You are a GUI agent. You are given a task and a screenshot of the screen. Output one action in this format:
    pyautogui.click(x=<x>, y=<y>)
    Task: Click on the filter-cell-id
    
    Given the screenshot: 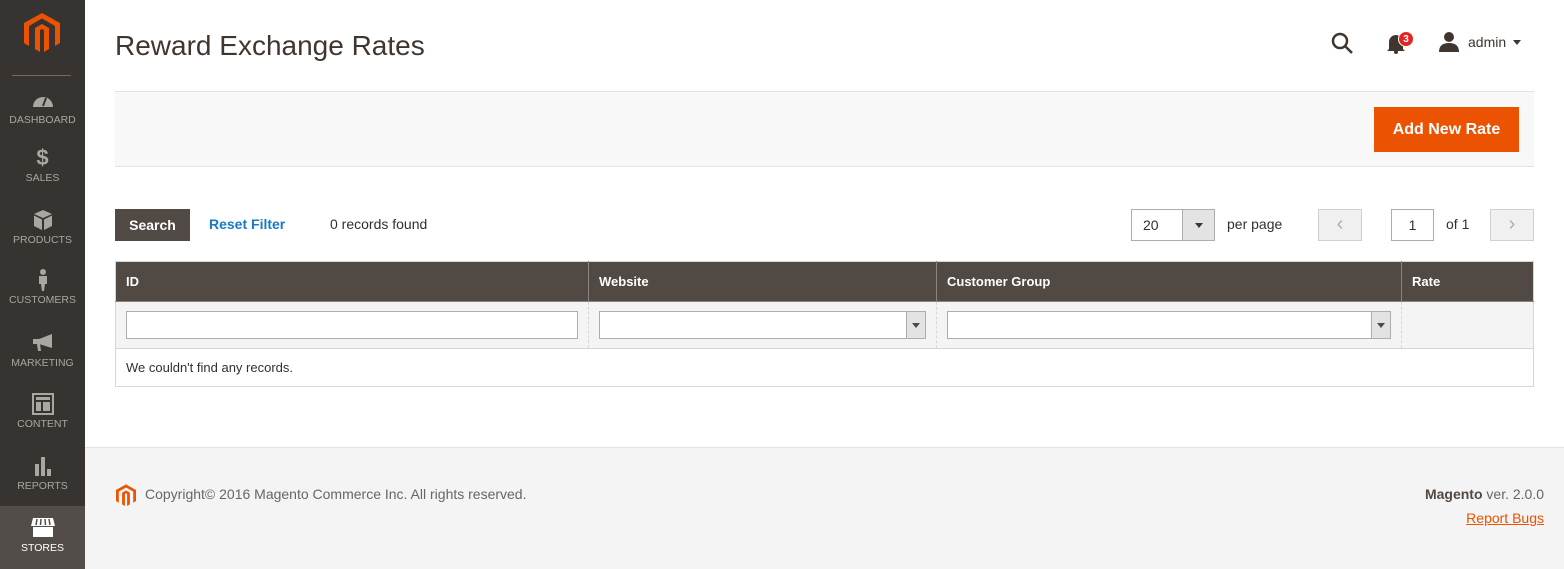 What is the action you would take?
    pyautogui.click(x=352, y=325)
    